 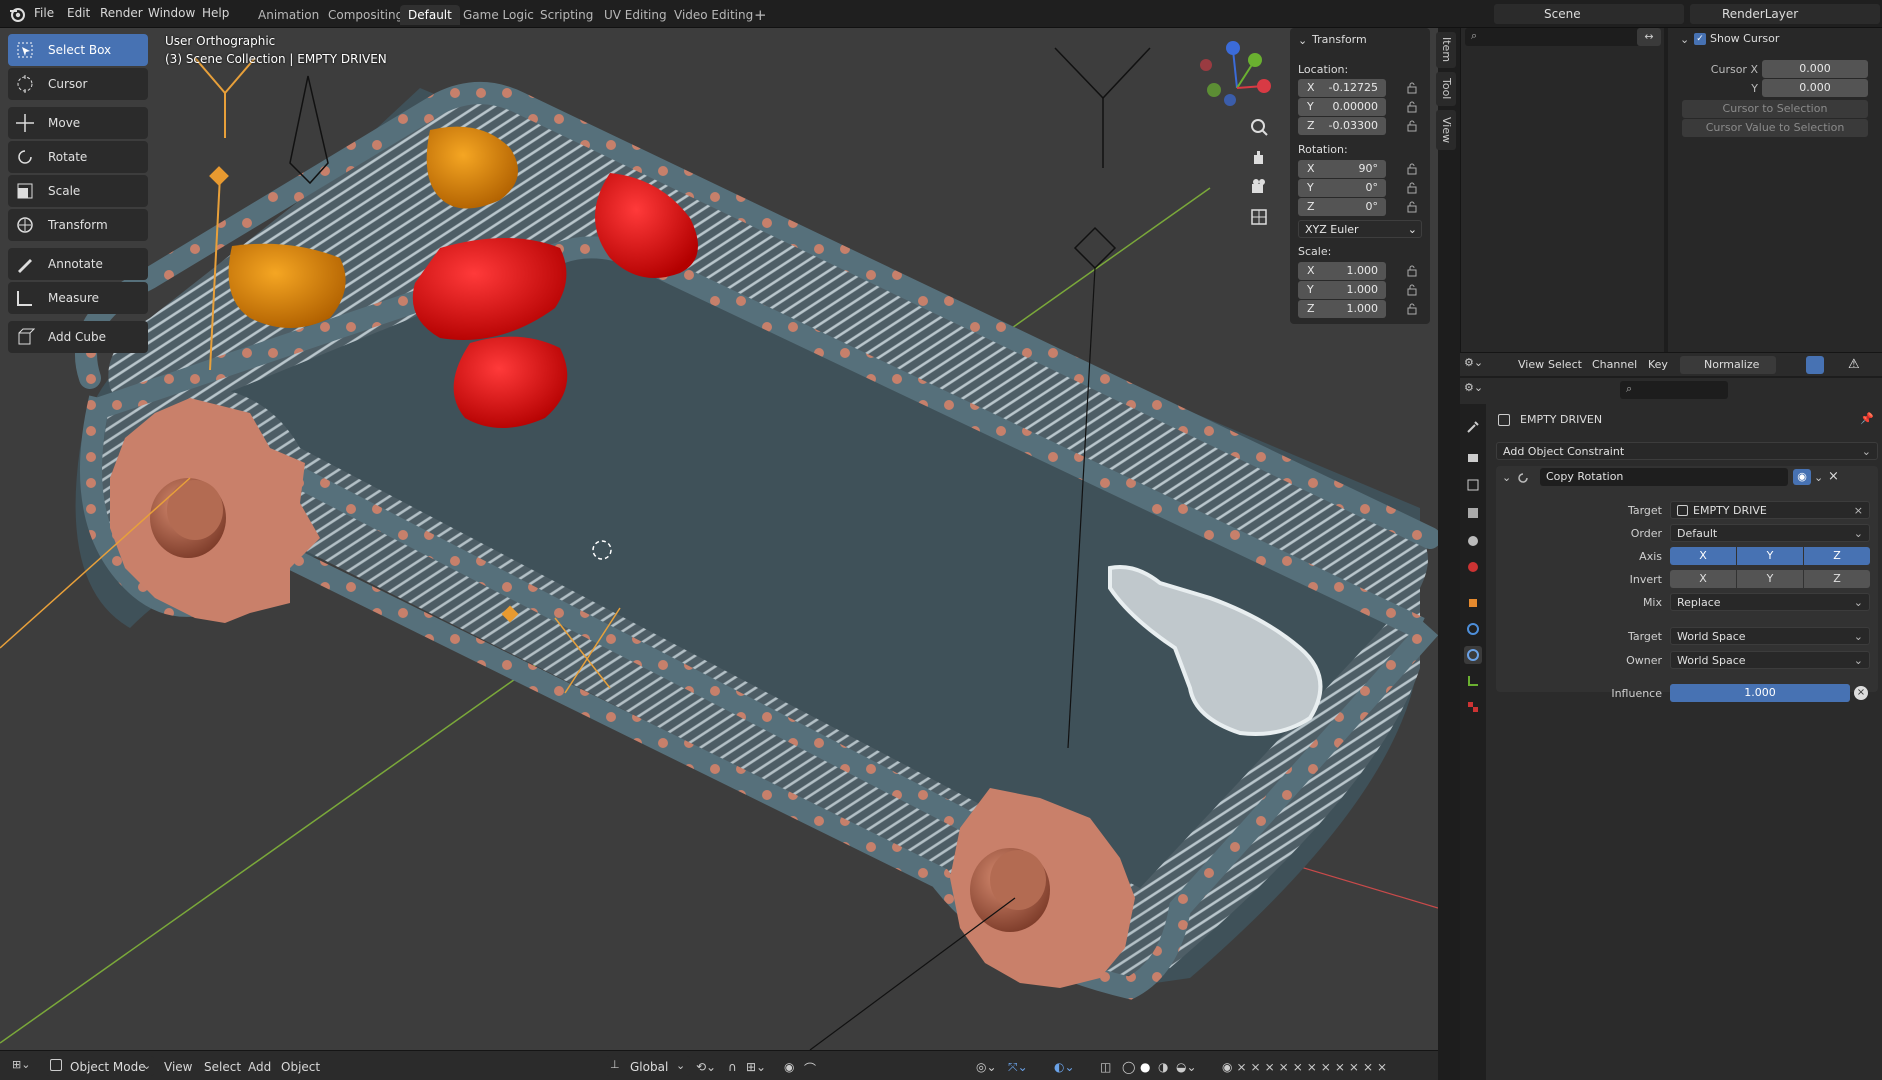 What do you see at coordinates (756, 1067) in the screenshot?
I see `snap-target-icon: ⊞⌄` at bounding box center [756, 1067].